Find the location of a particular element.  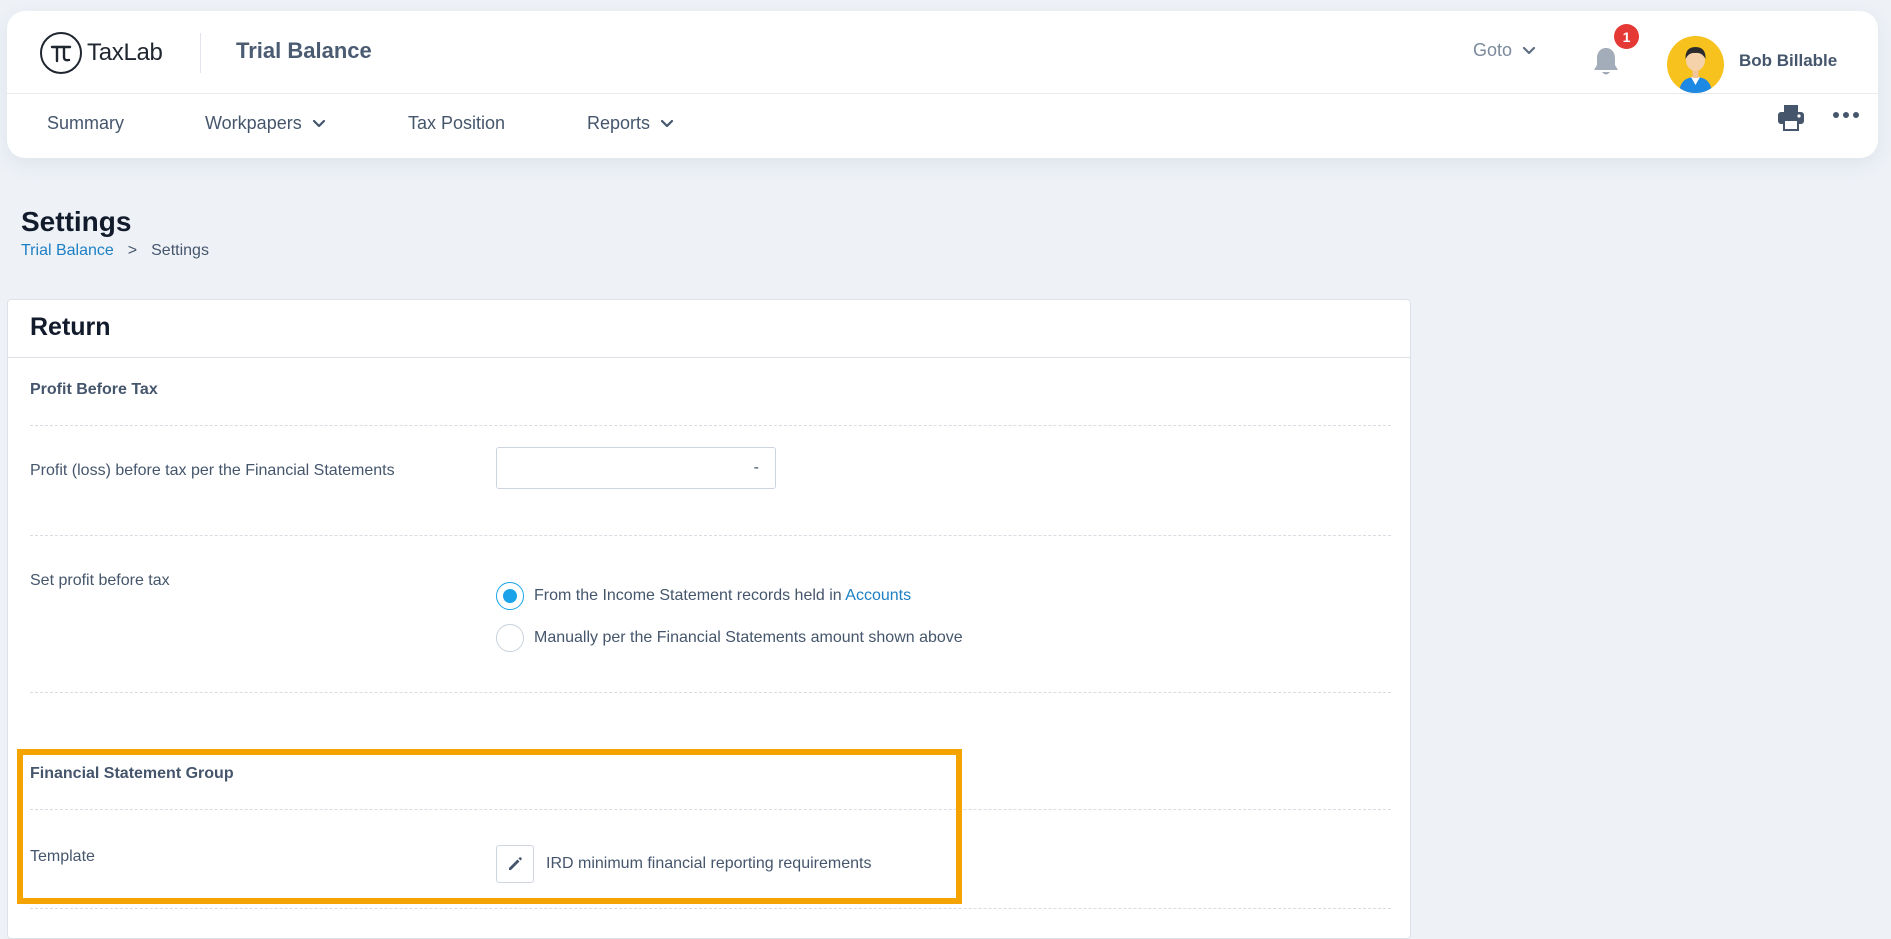

notification-badge: 1 is located at coordinates (1626, 36).